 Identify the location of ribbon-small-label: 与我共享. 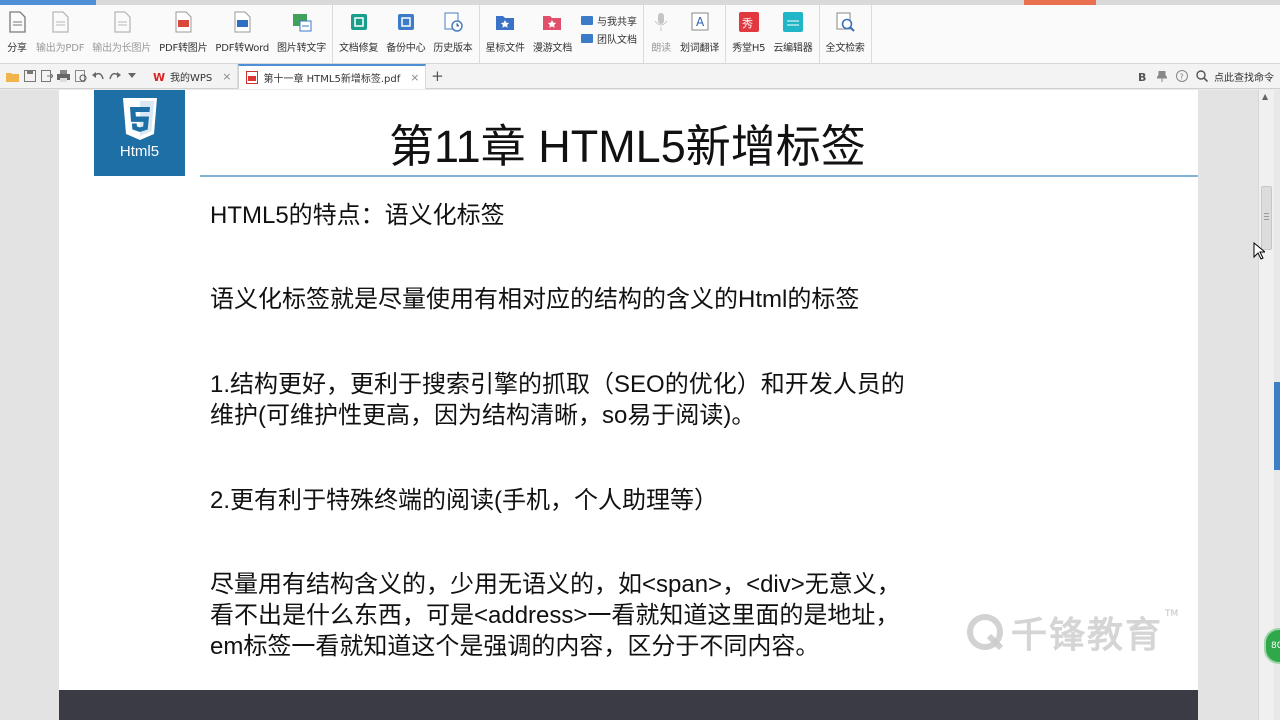
(617, 22).